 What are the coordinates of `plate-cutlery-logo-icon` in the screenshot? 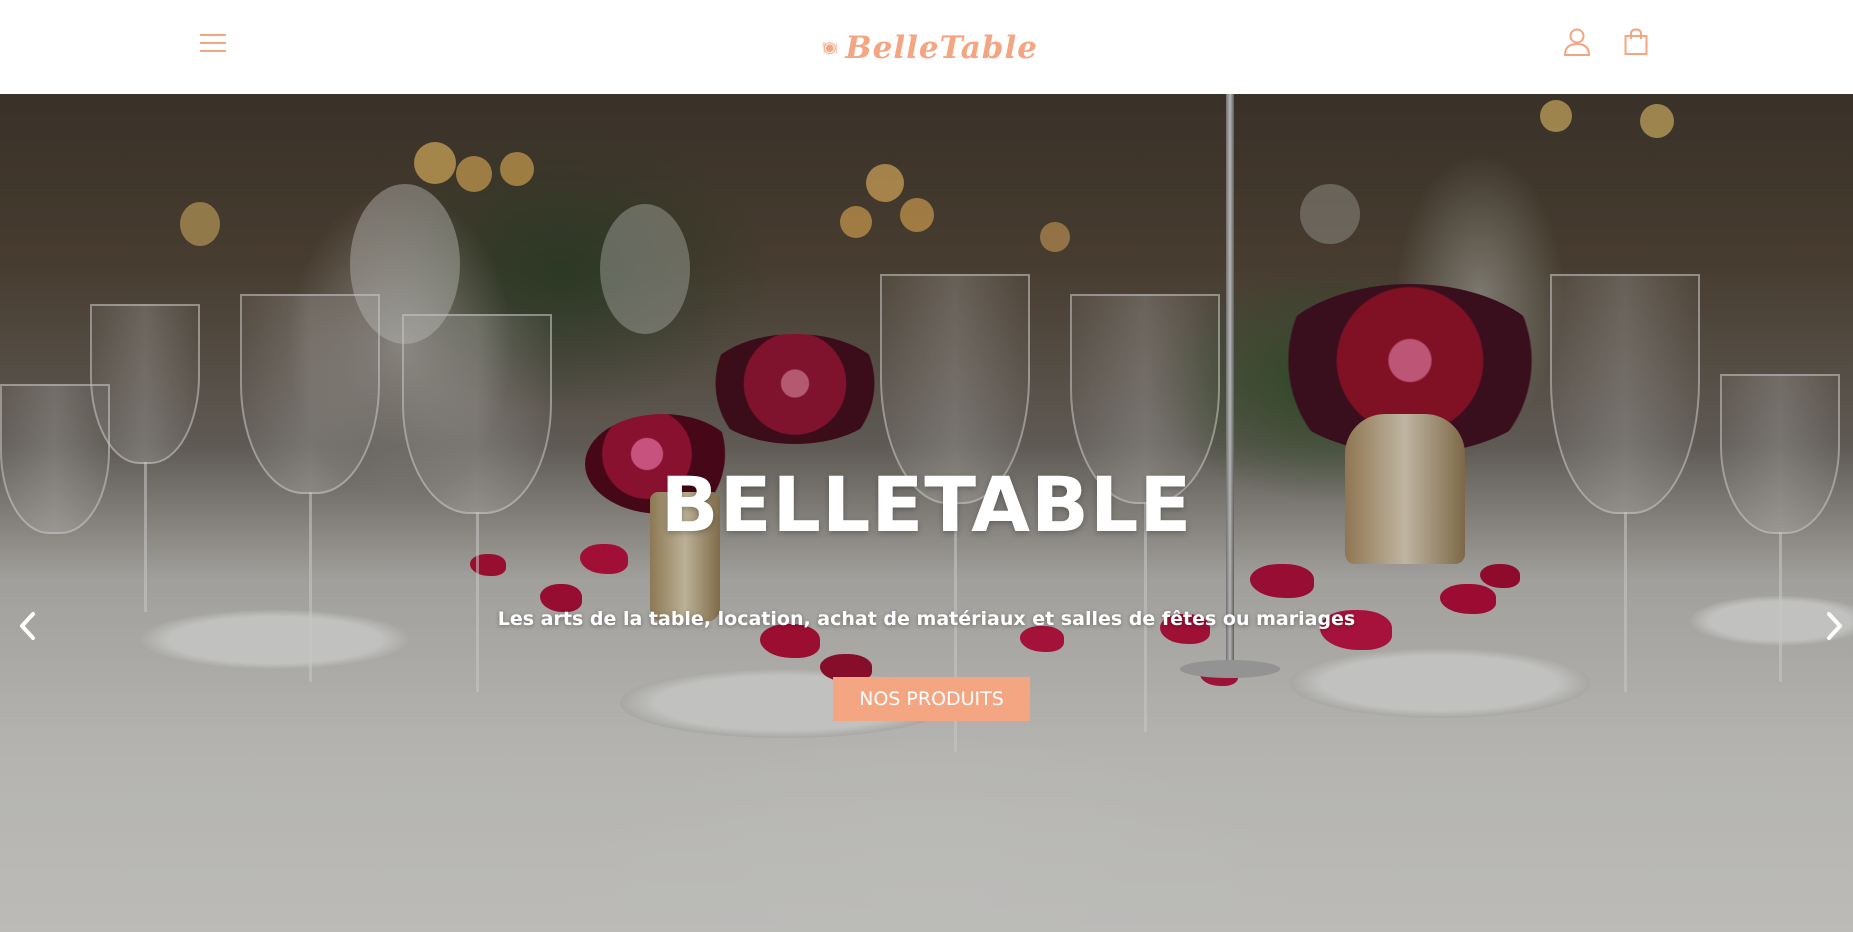 It's located at (829, 48).